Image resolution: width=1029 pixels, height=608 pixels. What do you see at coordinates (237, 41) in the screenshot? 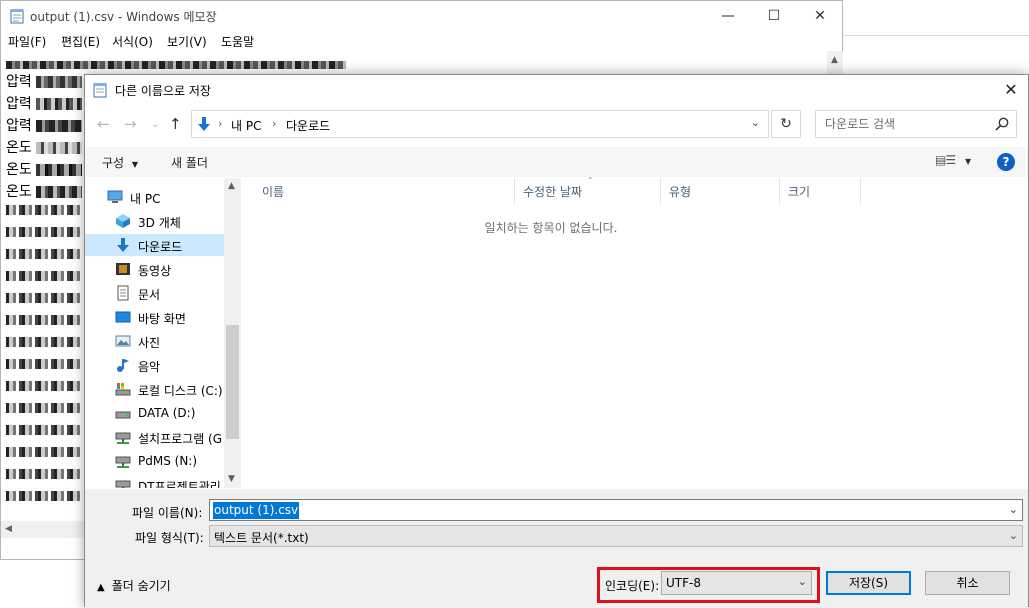
I see `menu-help: 도움말` at bounding box center [237, 41].